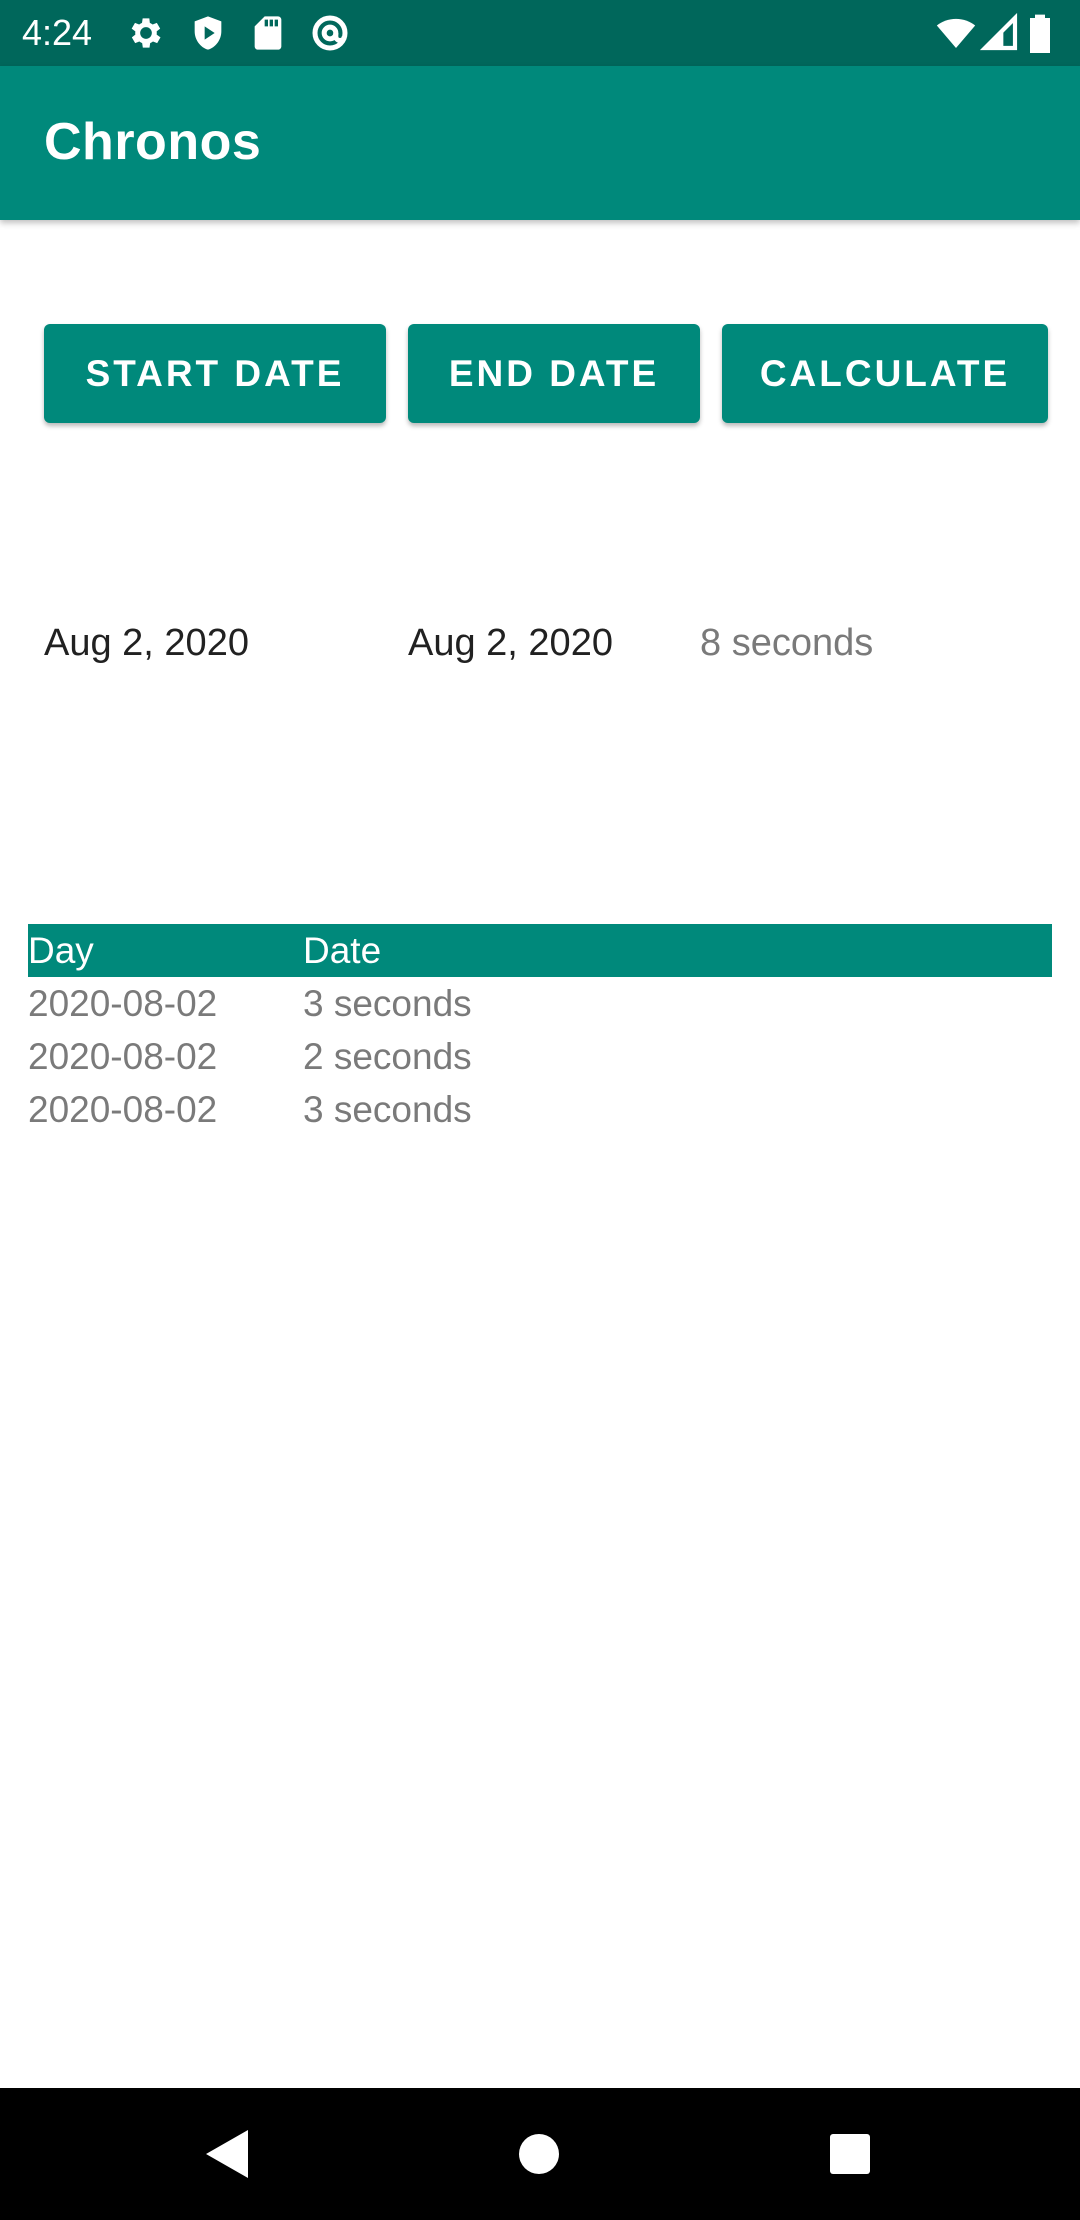 Image resolution: width=1080 pixels, height=2220 pixels. What do you see at coordinates (226, 2154) in the screenshot?
I see `back-icon` at bounding box center [226, 2154].